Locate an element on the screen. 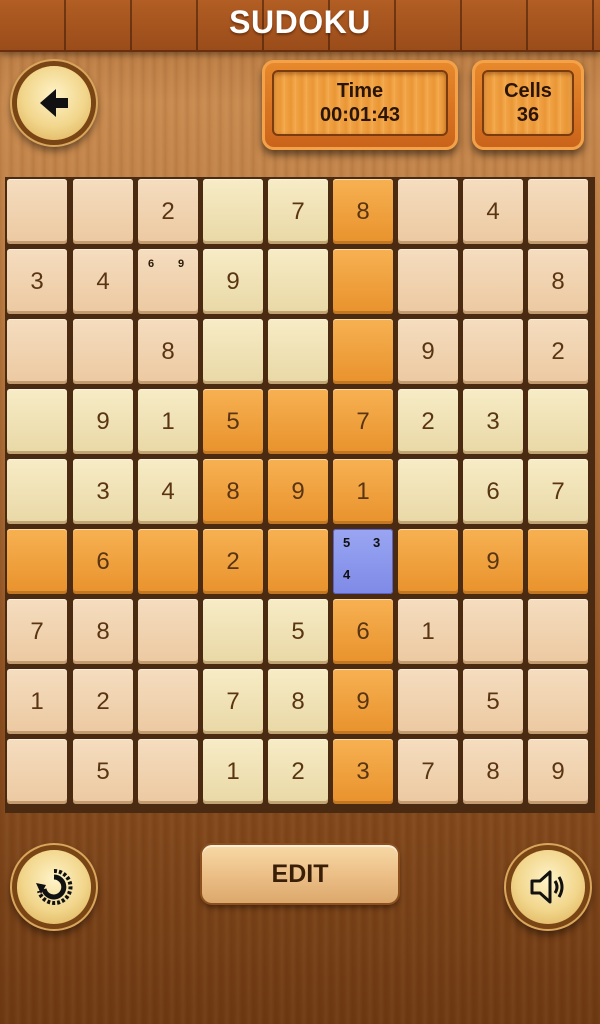 The image size is (600, 1024). cell-r1-c3: 2 is located at coordinates (168, 211).